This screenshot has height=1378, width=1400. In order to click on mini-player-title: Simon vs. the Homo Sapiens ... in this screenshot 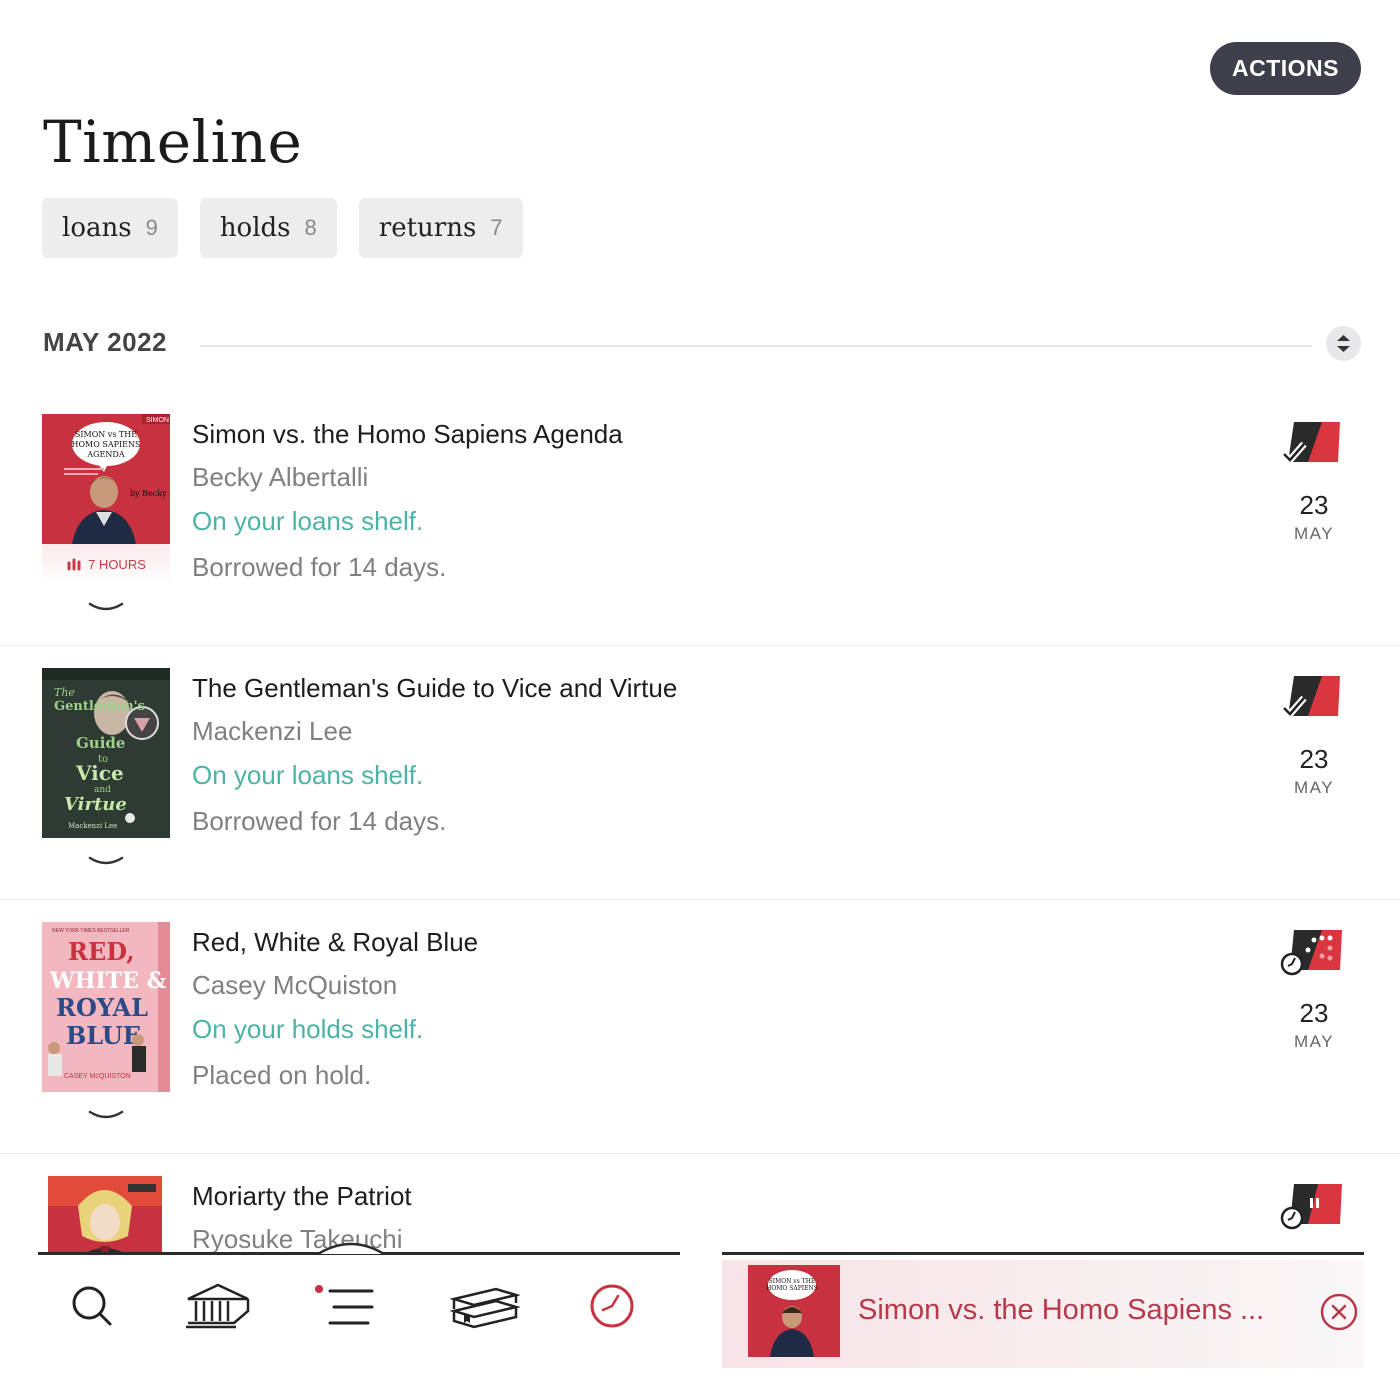, I will do `click(1061, 1310)`.